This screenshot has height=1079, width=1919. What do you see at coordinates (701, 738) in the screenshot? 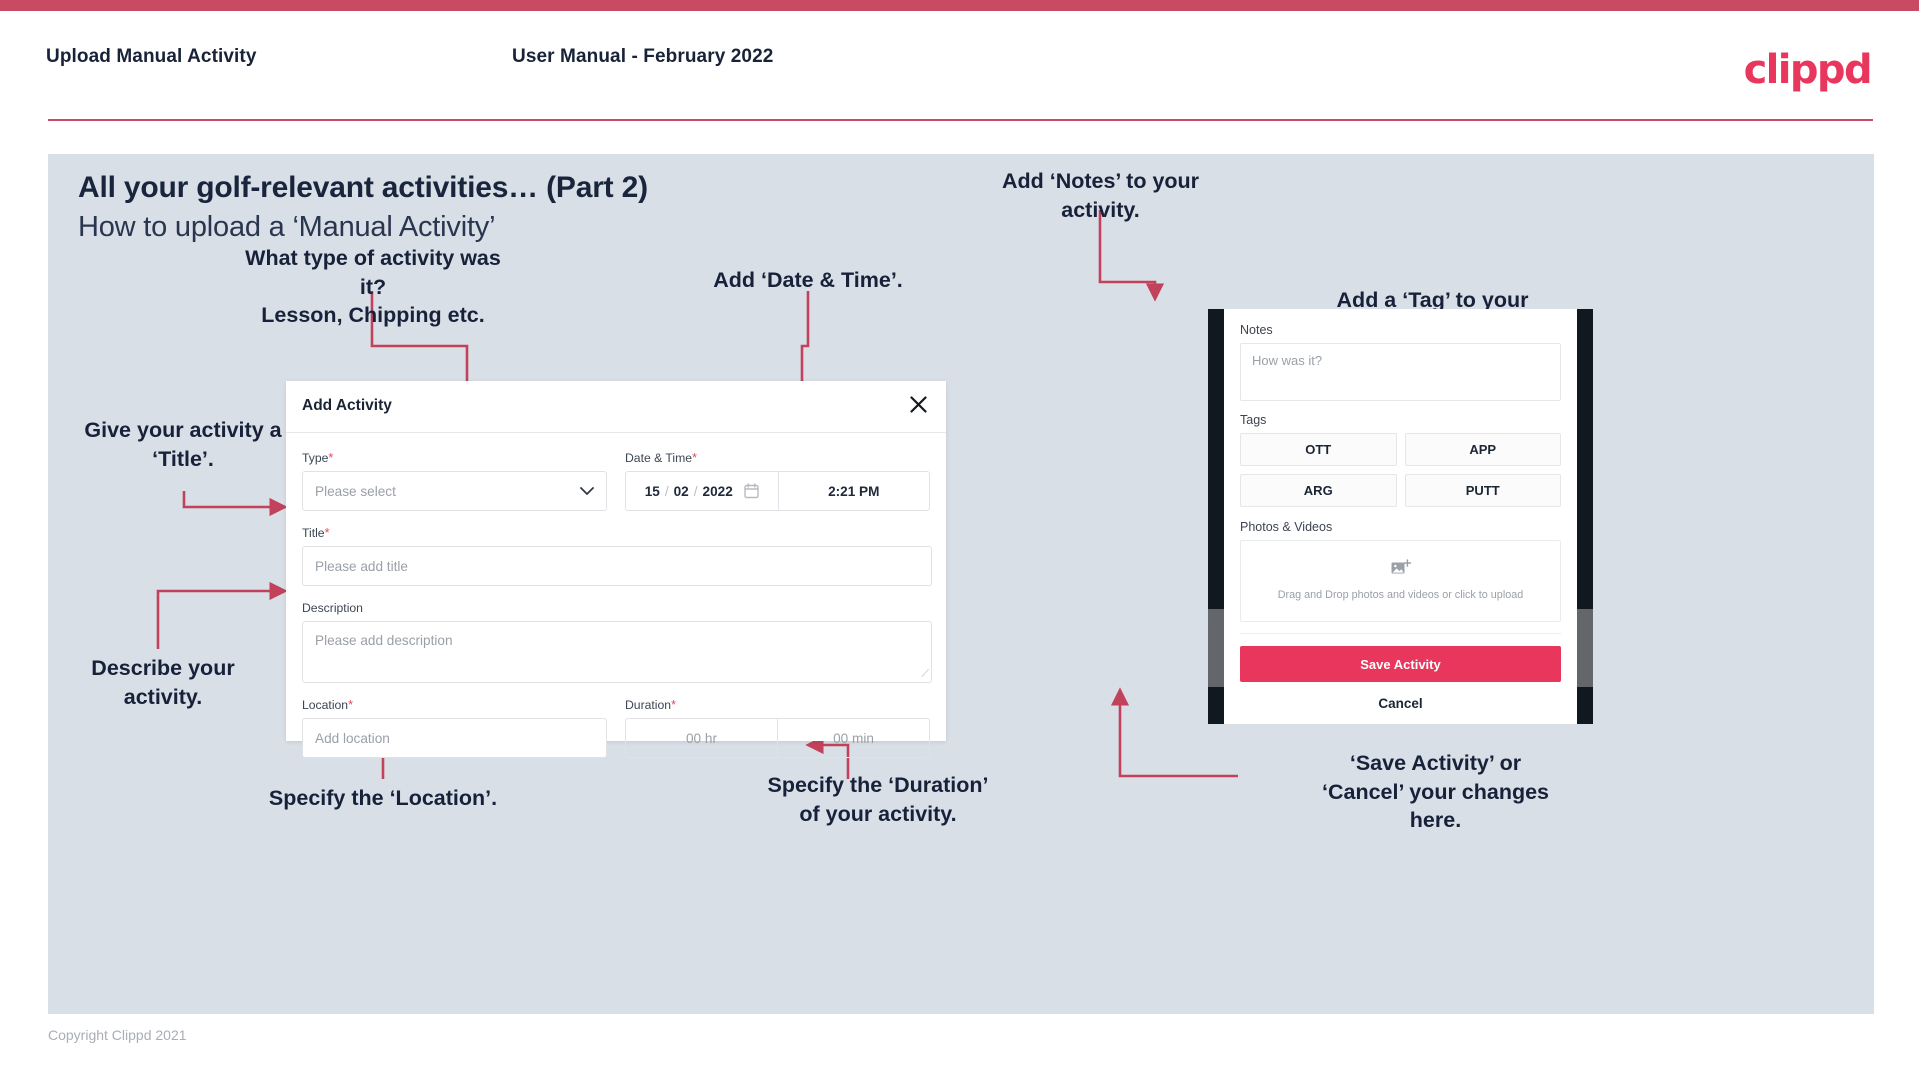
I see `duration-hours-input: 00 hr` at bounding box center [701, 738].